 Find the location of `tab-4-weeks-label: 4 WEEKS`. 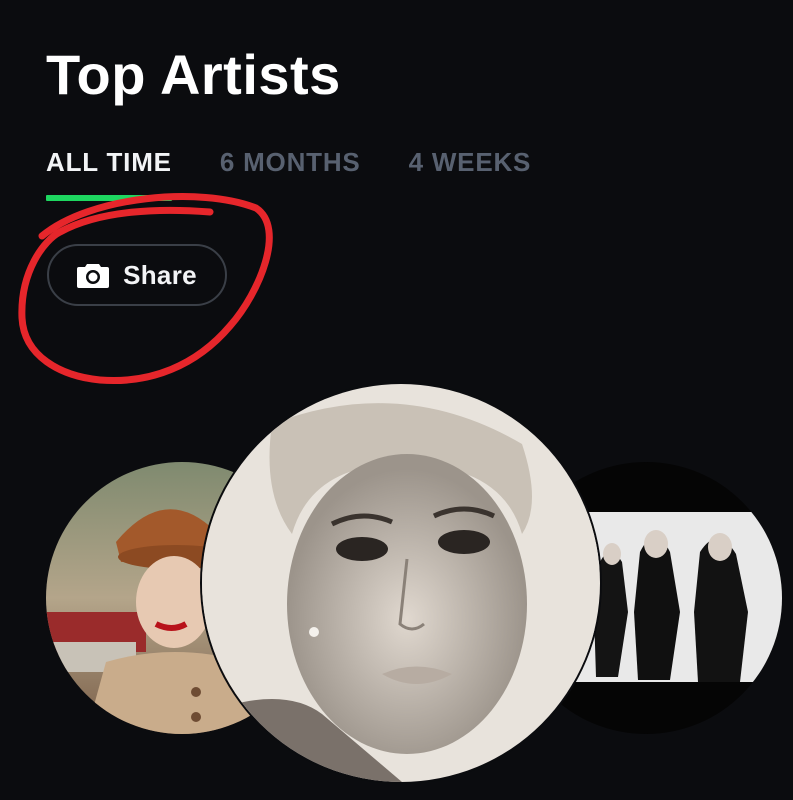

tab-4-weeks-label: 4 WEEKS is located at coordinates (470, 162).